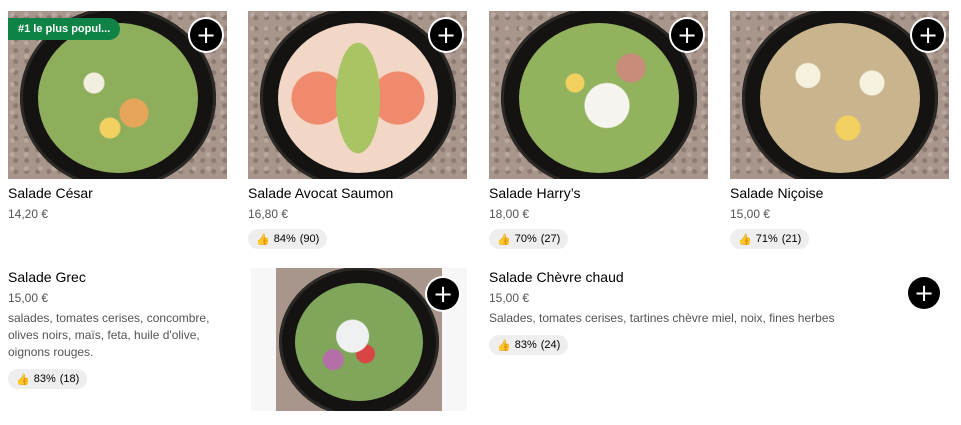 Image resolution: width=961 pixels, height=425 pixels. What do you see at coordinates (550, 345) in the screenshot?
I see `rating-count: (24)` at bounding box center [550, 345].